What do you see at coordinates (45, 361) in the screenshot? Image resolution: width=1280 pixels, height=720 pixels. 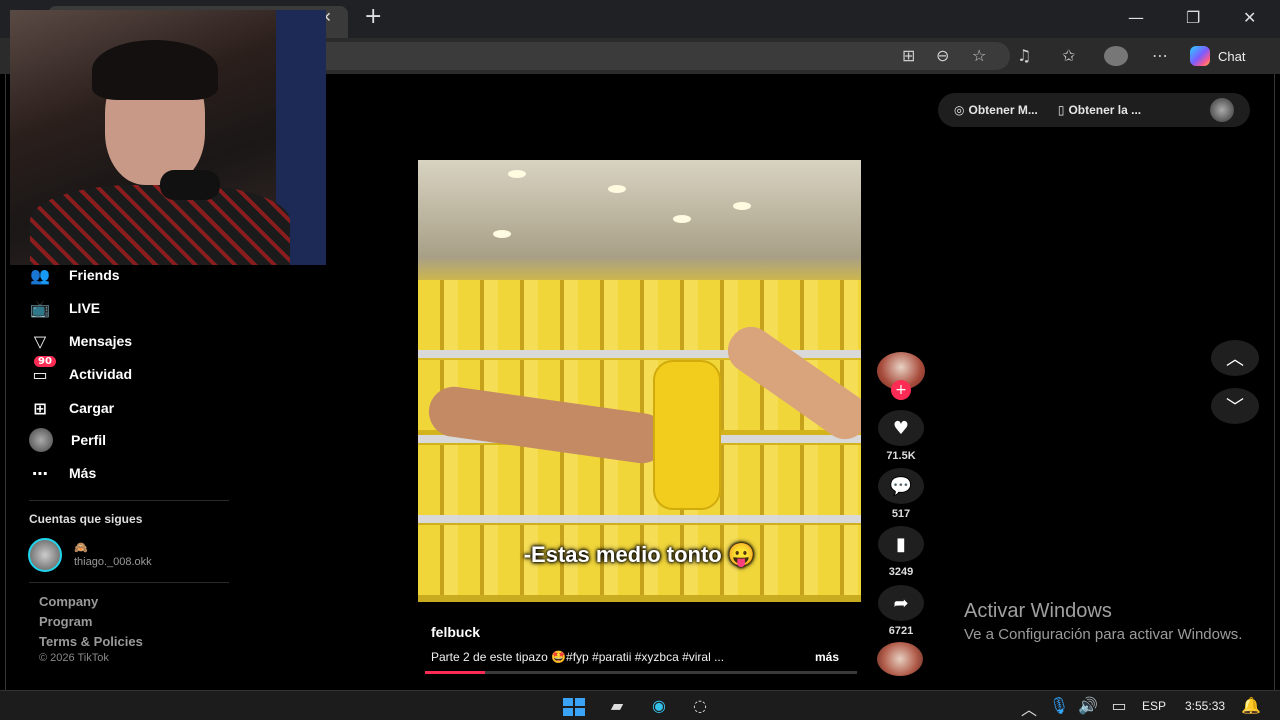 I see `activity-badge: 90` at bounding box center [45, 361].